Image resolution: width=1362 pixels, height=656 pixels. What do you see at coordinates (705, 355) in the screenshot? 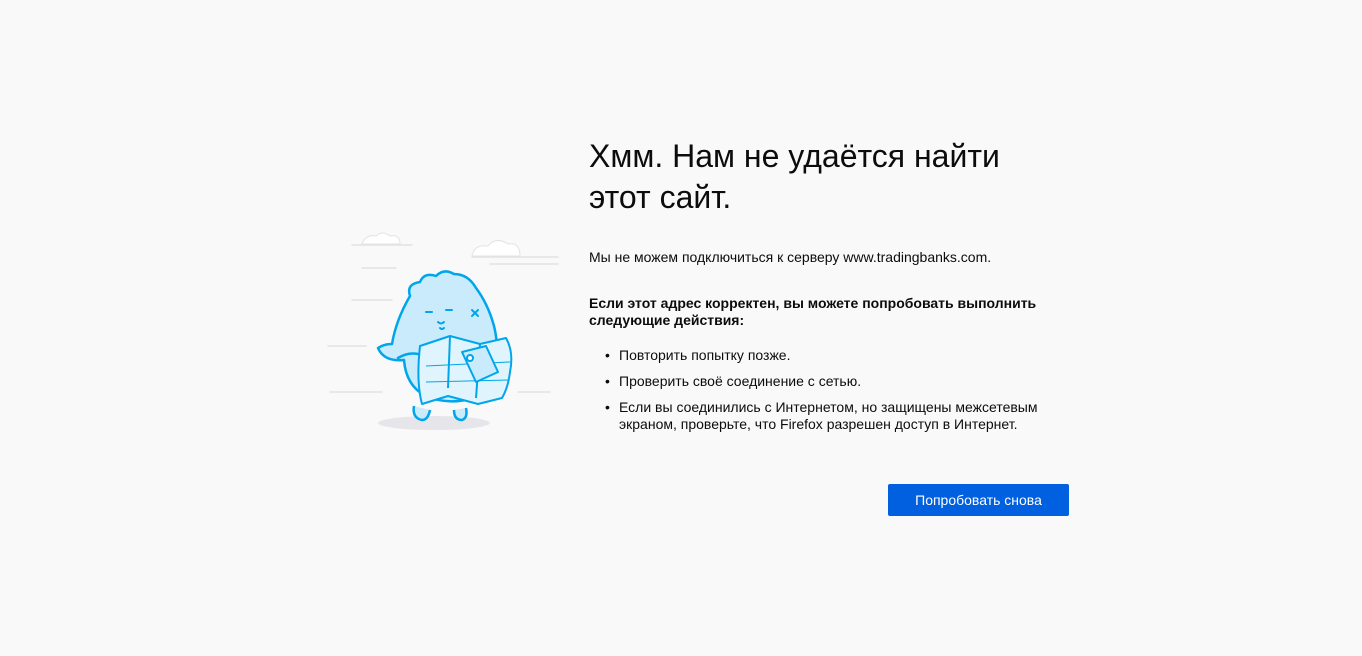
I see `suggestion-text: Повторить попытку позже.` at bounding box center [705, 355].